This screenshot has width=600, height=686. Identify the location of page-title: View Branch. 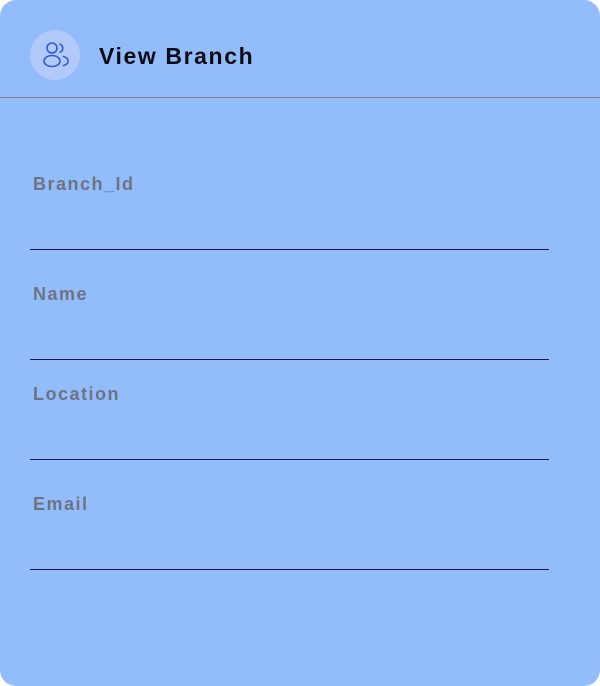
(177, 56).